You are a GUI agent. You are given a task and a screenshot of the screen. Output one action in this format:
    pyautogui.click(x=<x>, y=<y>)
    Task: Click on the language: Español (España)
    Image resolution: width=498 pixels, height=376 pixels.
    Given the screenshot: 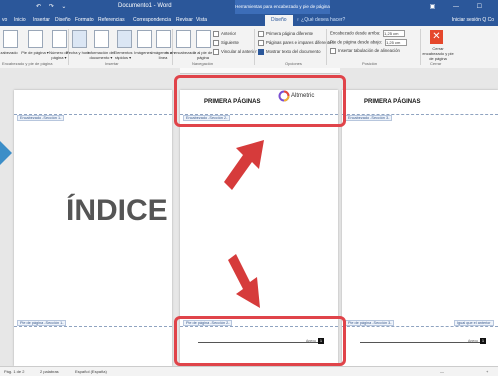 What is the action you would take?
    pyautogui.click(x=91, y=371)
    